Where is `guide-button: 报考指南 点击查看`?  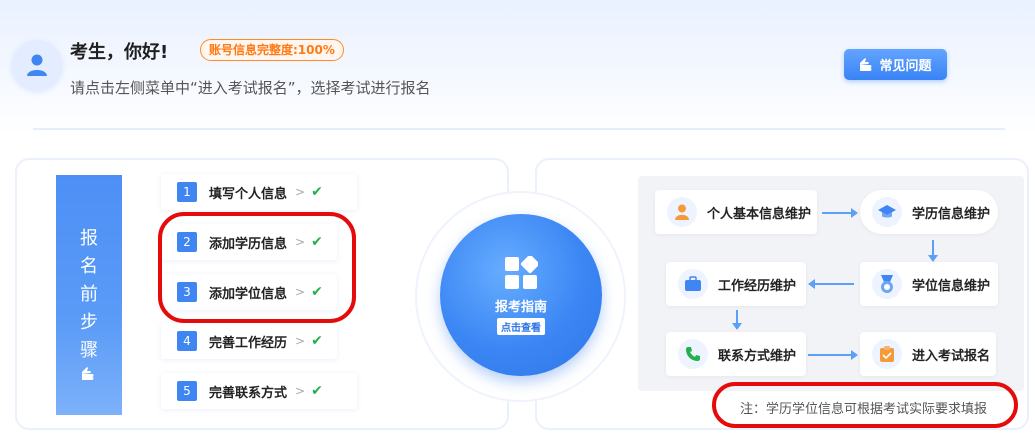
guide-button: 报考指南 点击查看 is located at coordinates (521, 295).